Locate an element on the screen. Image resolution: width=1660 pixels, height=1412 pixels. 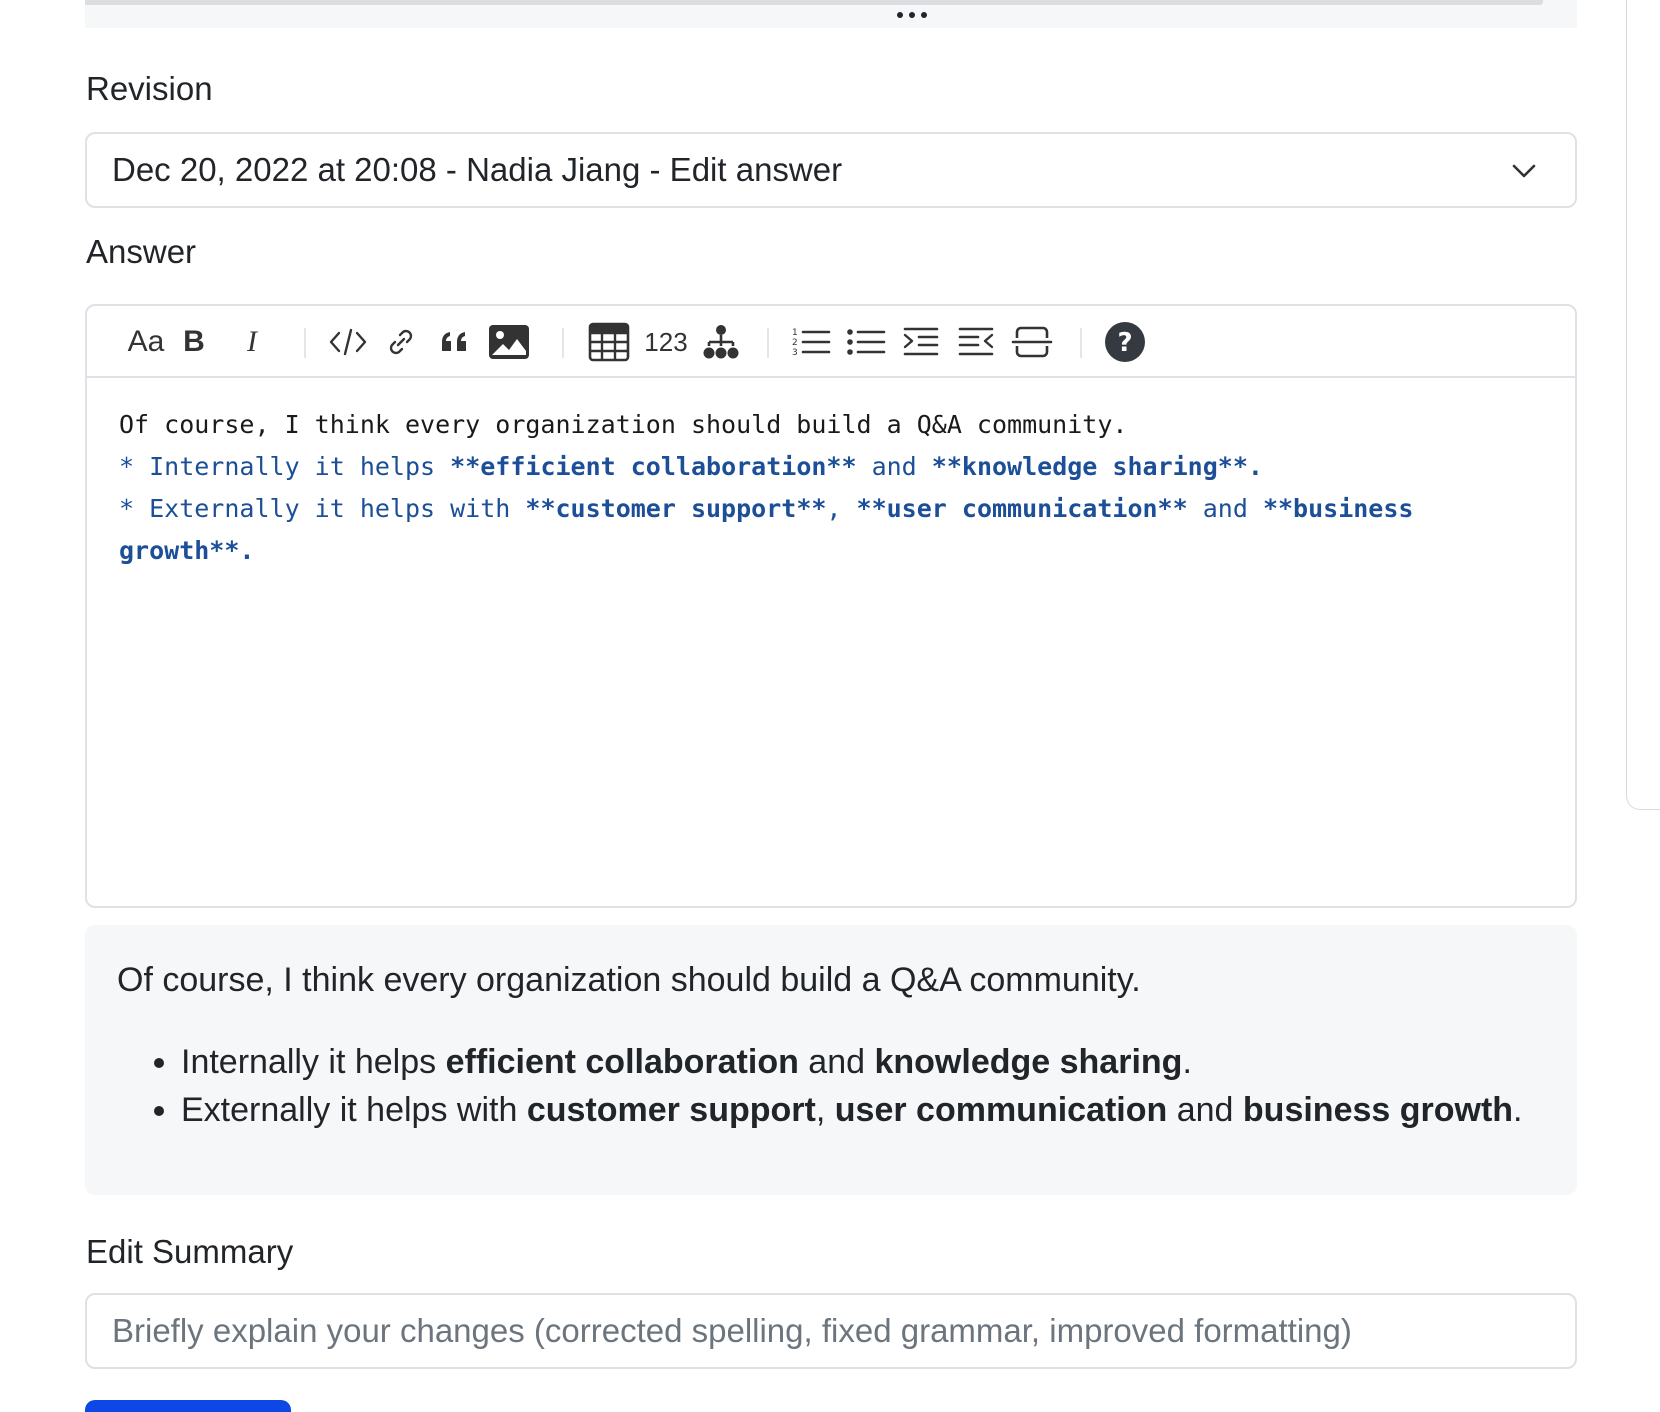
chevron-down-icon is located at coordinates (1524, 171).